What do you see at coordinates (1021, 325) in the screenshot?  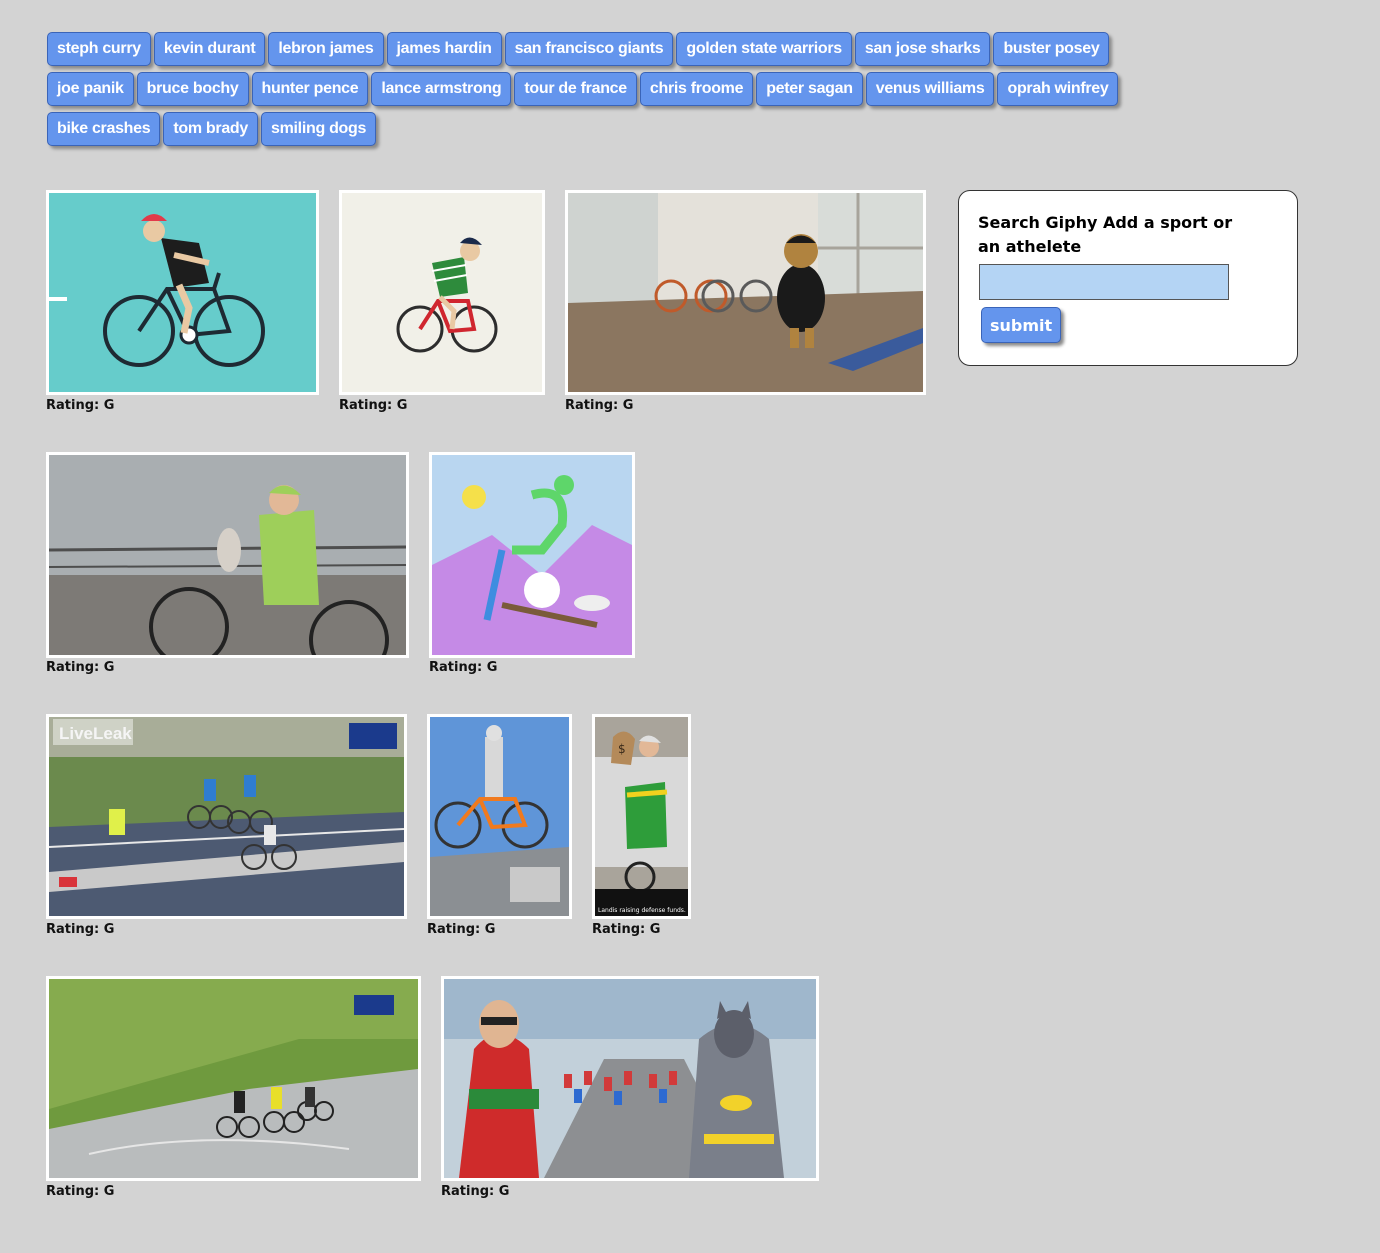 I see `submit-button: submit` at bounding box center [1021, 325].